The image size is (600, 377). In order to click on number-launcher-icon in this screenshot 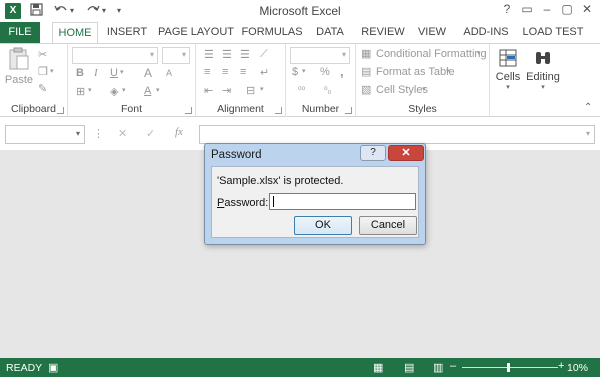, I will do `click(348, 110)`.